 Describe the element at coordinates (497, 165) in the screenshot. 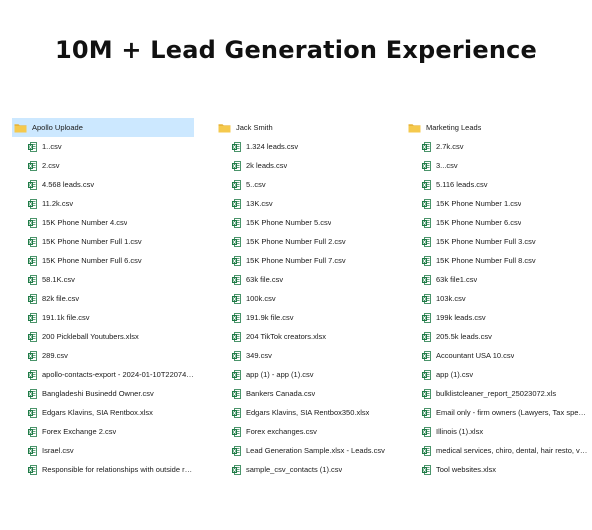

I see `file-item: 3...csv` at that location.